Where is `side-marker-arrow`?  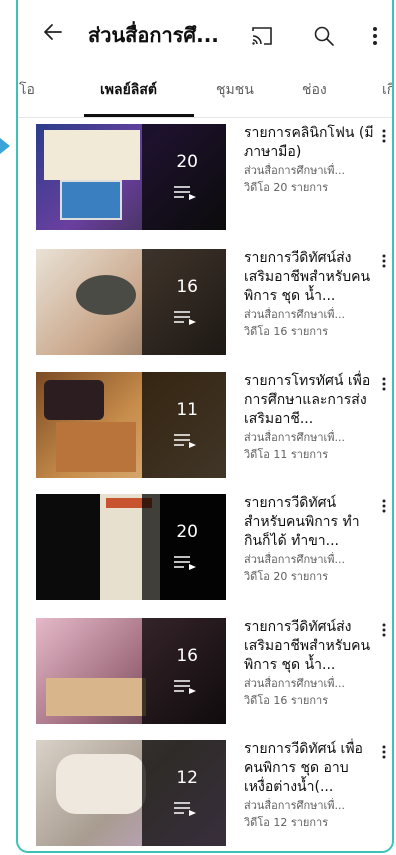
side-marker-arrow is located at coordinates (5, 146).